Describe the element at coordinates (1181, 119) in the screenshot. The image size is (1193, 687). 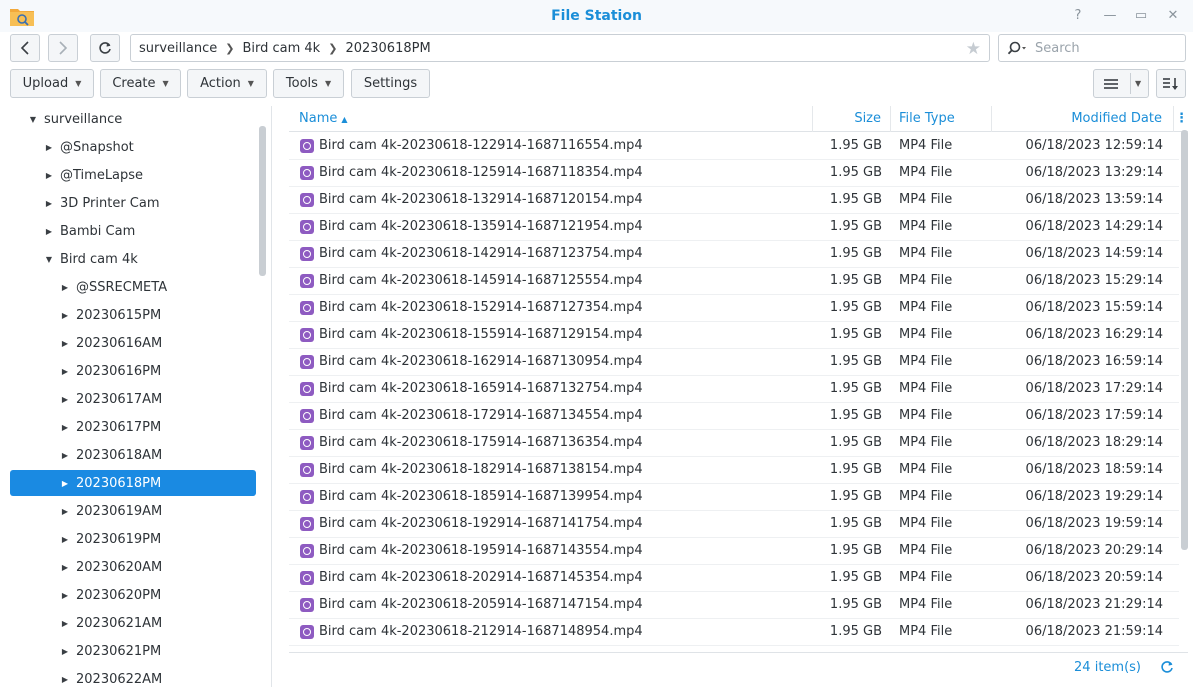
I see `column-options-icon: ⋮` at that location.